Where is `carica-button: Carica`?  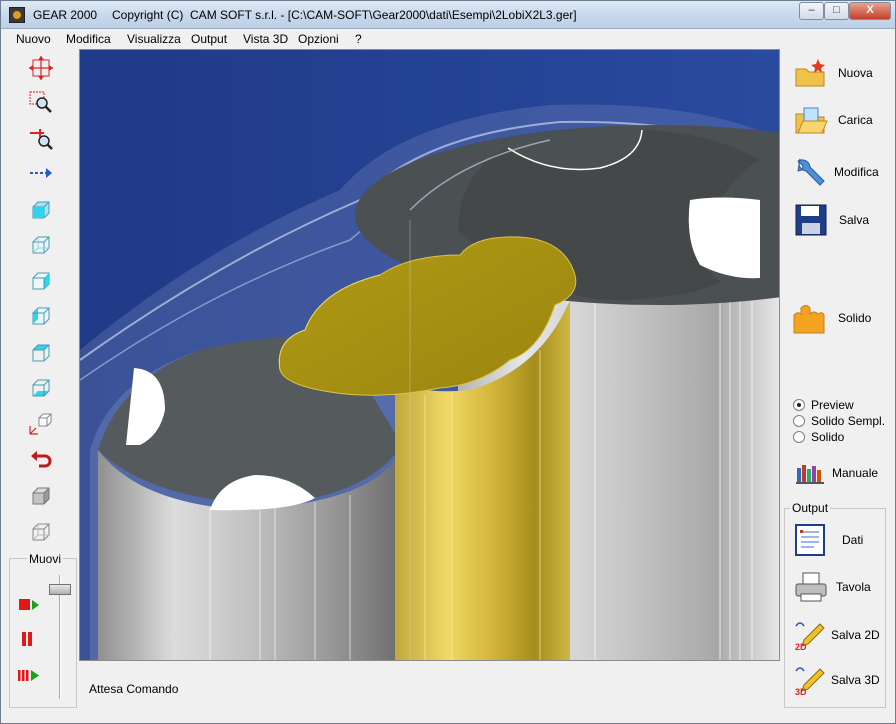
carica-button: Carica is located at coordinates (839, 122).